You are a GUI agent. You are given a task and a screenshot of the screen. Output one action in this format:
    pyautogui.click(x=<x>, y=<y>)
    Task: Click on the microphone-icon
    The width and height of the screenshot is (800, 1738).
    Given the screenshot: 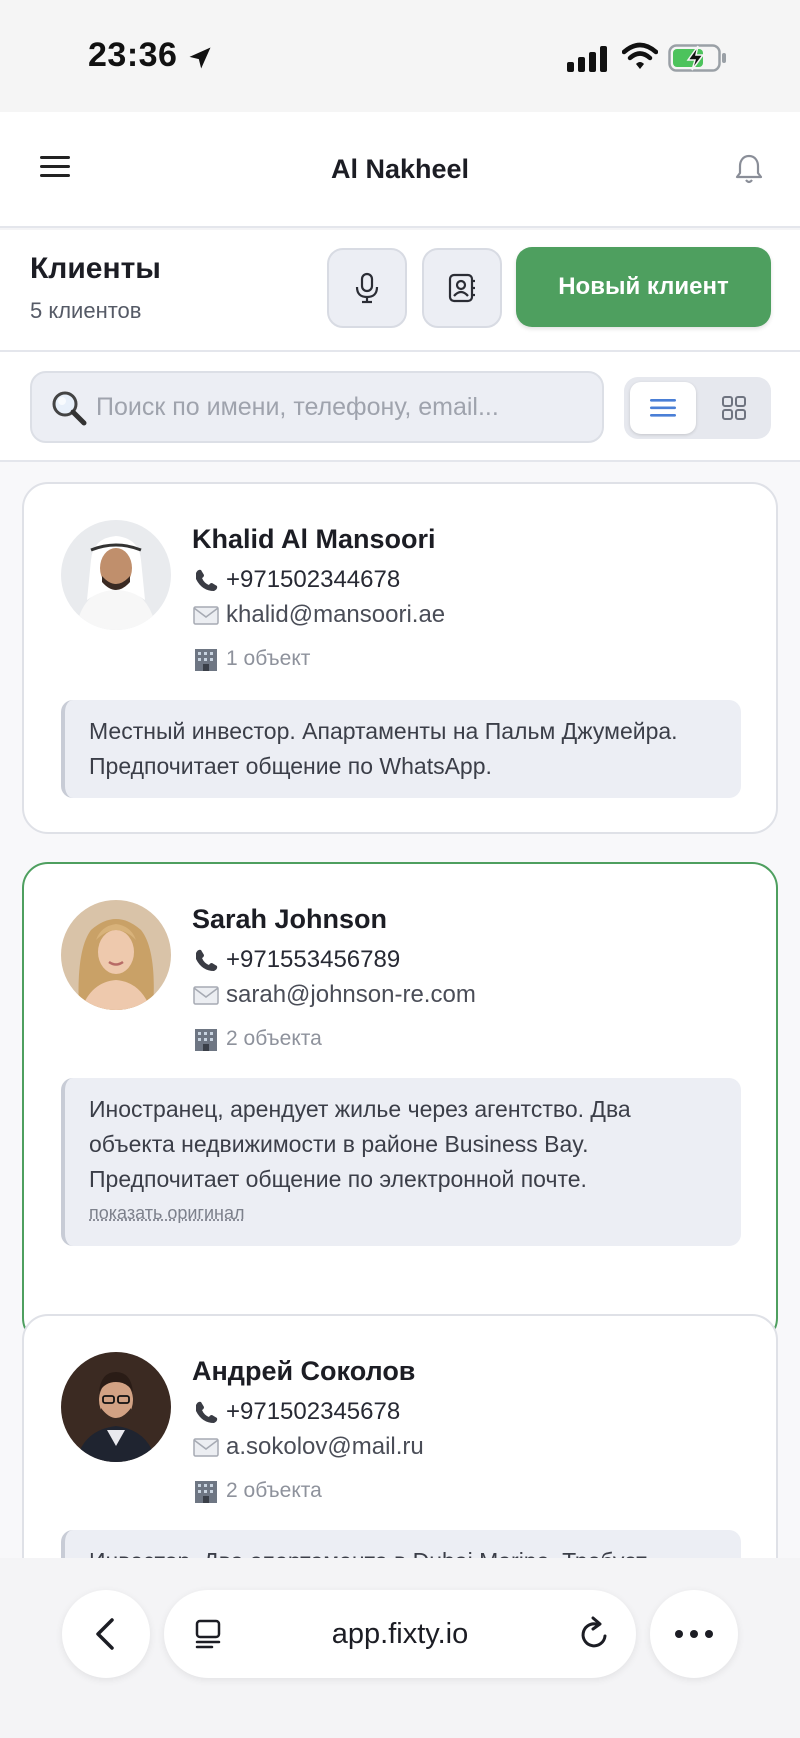 What is the action you would take?
    pyautogui.click(x=367, y=288)
    